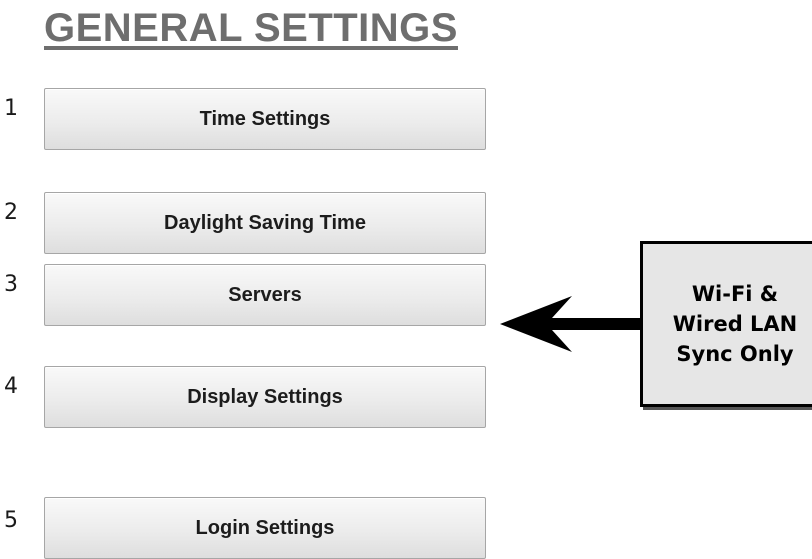 The height and width of the screenshot is (559, 812). What do you see at coordinates (11, 284) in the screenshot?
I see `step-number-3: 3` at bounding box center [11, 284].